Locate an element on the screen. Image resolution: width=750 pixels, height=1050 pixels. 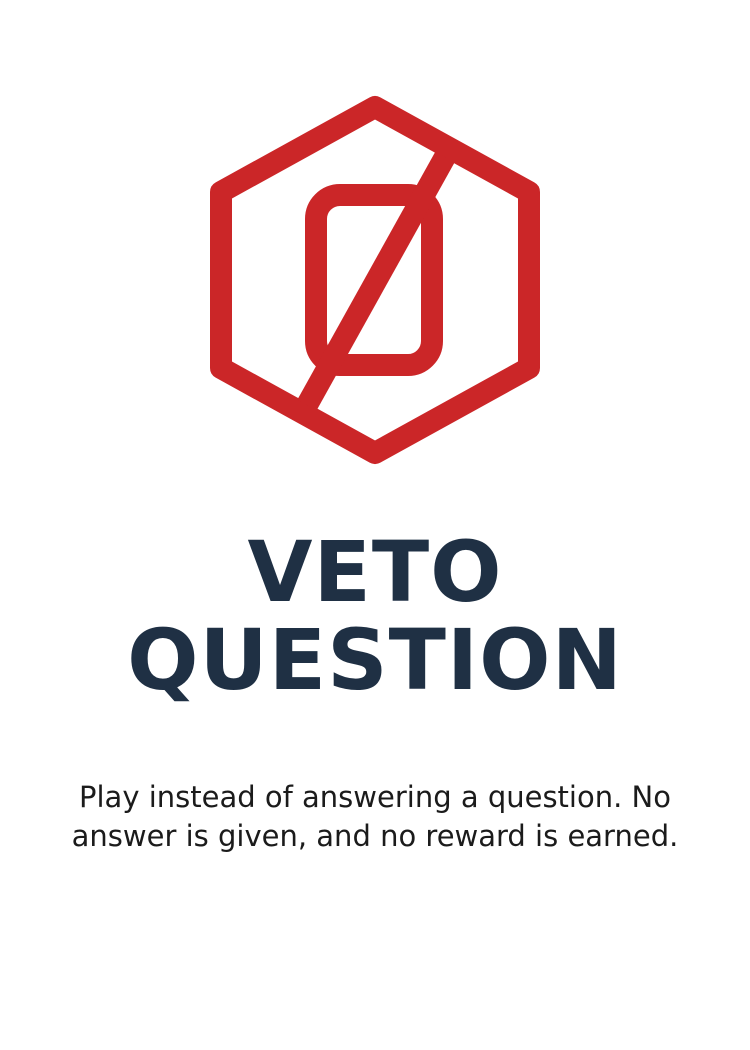
title-line-2: QUESTION is located at coordinates (375, 660).